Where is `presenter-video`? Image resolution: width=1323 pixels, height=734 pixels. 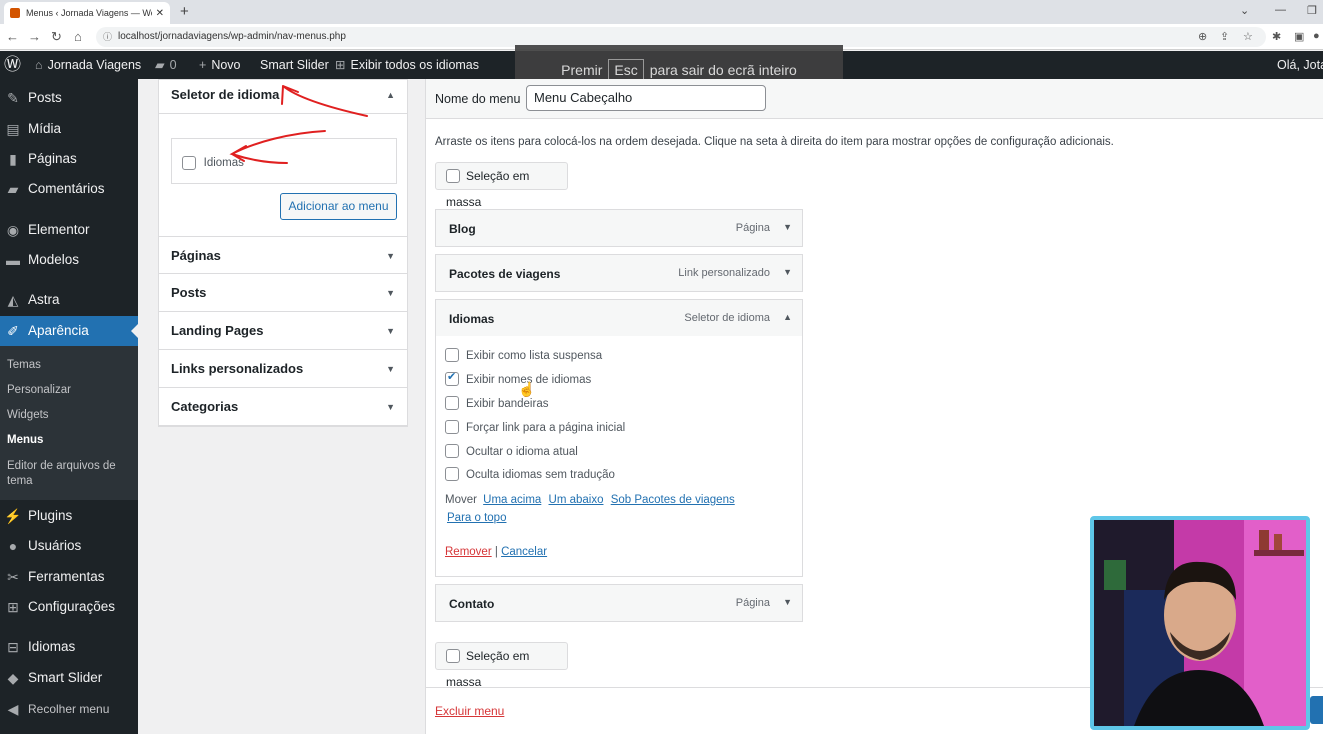
presenter-video is located at coordinates (1200, 623).